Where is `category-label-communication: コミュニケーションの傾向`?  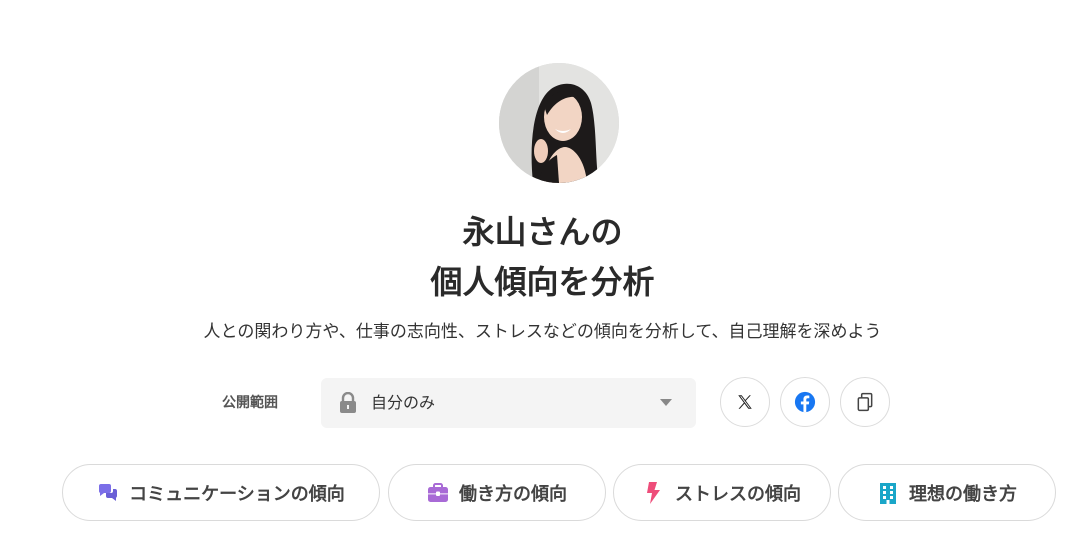 category-label-communication: コミュニケーションの傾向 is located at coordinates (237, 494).